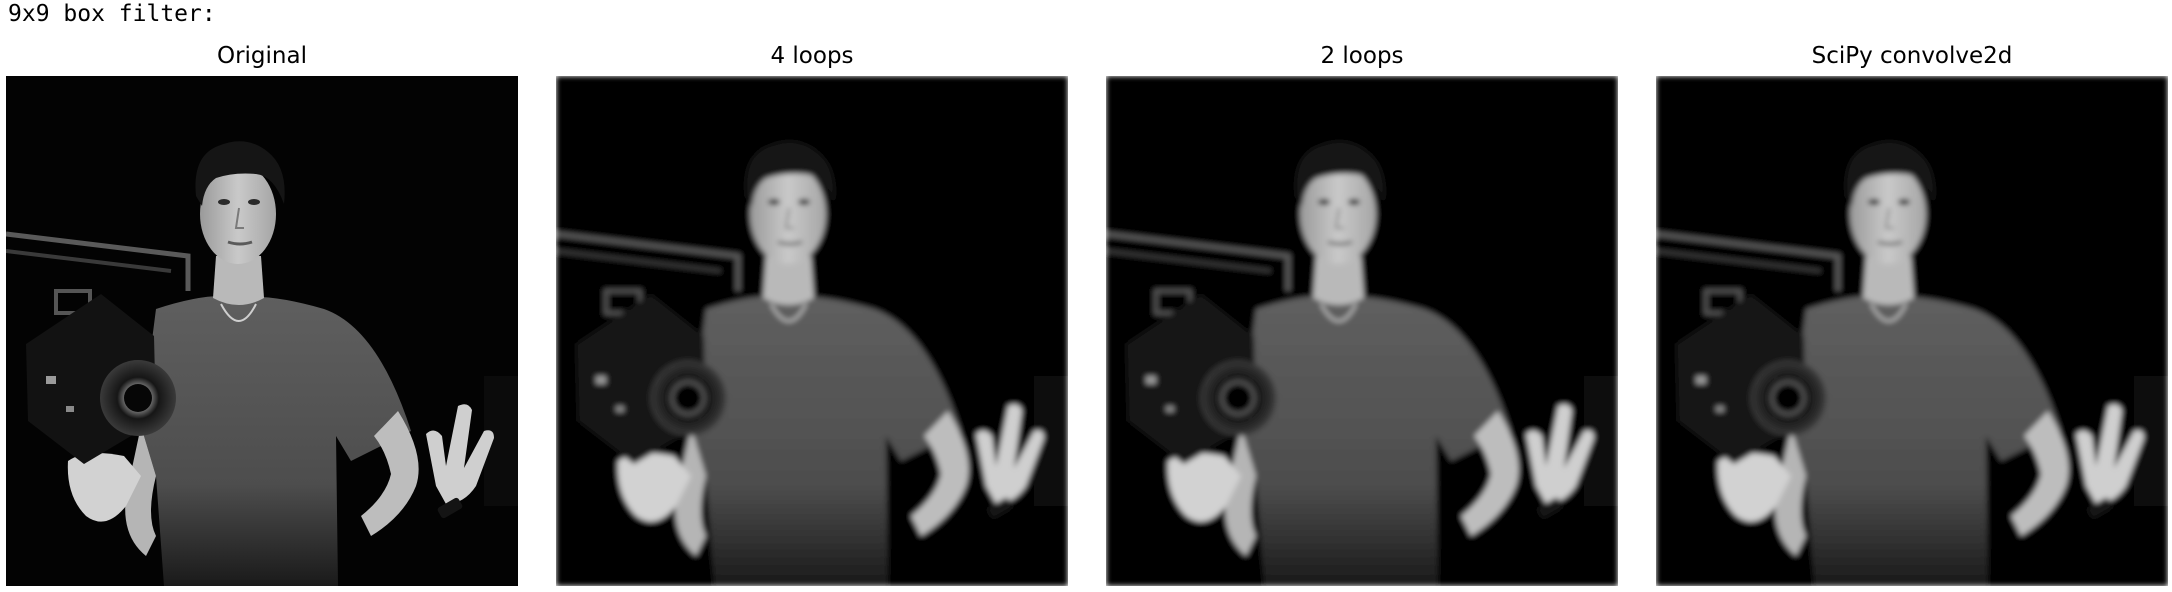 The height and width of the screenshot is (592, 2172). Describe the element at coordinates (112, 14) in the screenshot. I see `figure-header: 9x9 box filter:` at that location.